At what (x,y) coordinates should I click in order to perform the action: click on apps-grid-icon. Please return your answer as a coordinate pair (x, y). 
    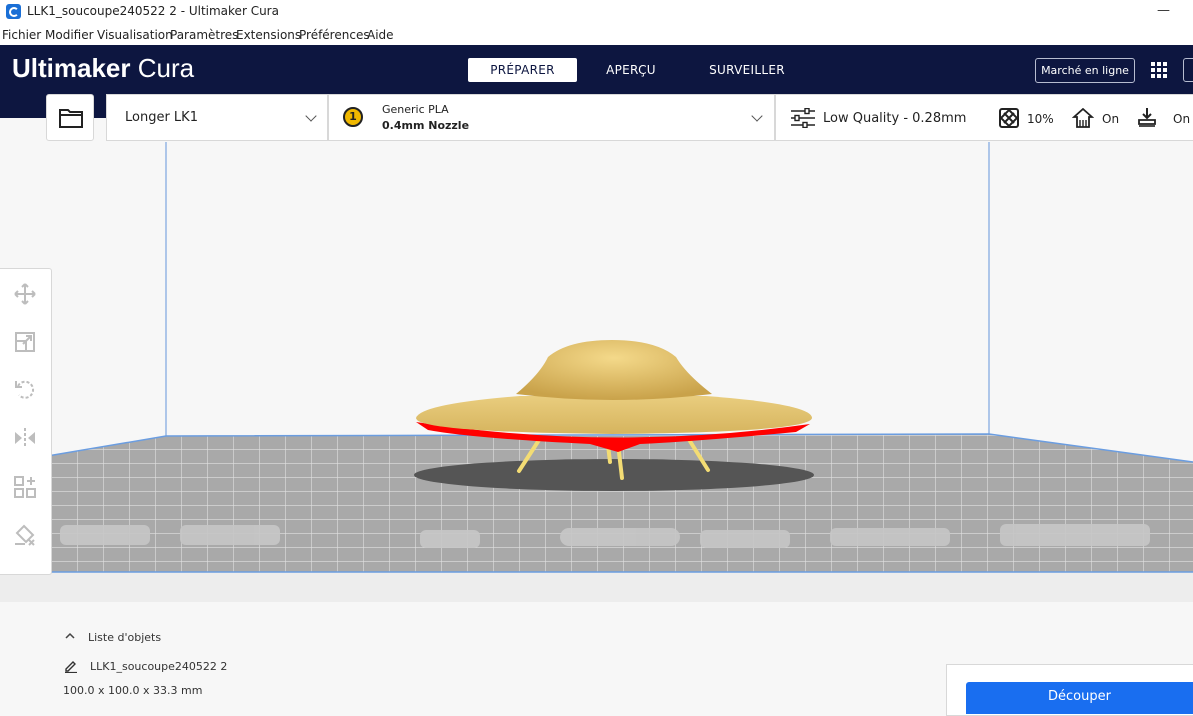
    Looking at the image, I should click on (1159, 70).